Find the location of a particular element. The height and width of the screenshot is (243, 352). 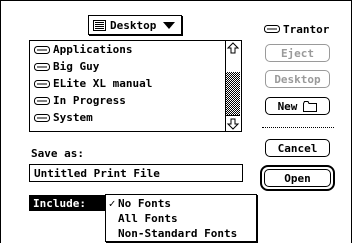

list-item-big-guy: Big Guy is located at coordinates (128, 66).